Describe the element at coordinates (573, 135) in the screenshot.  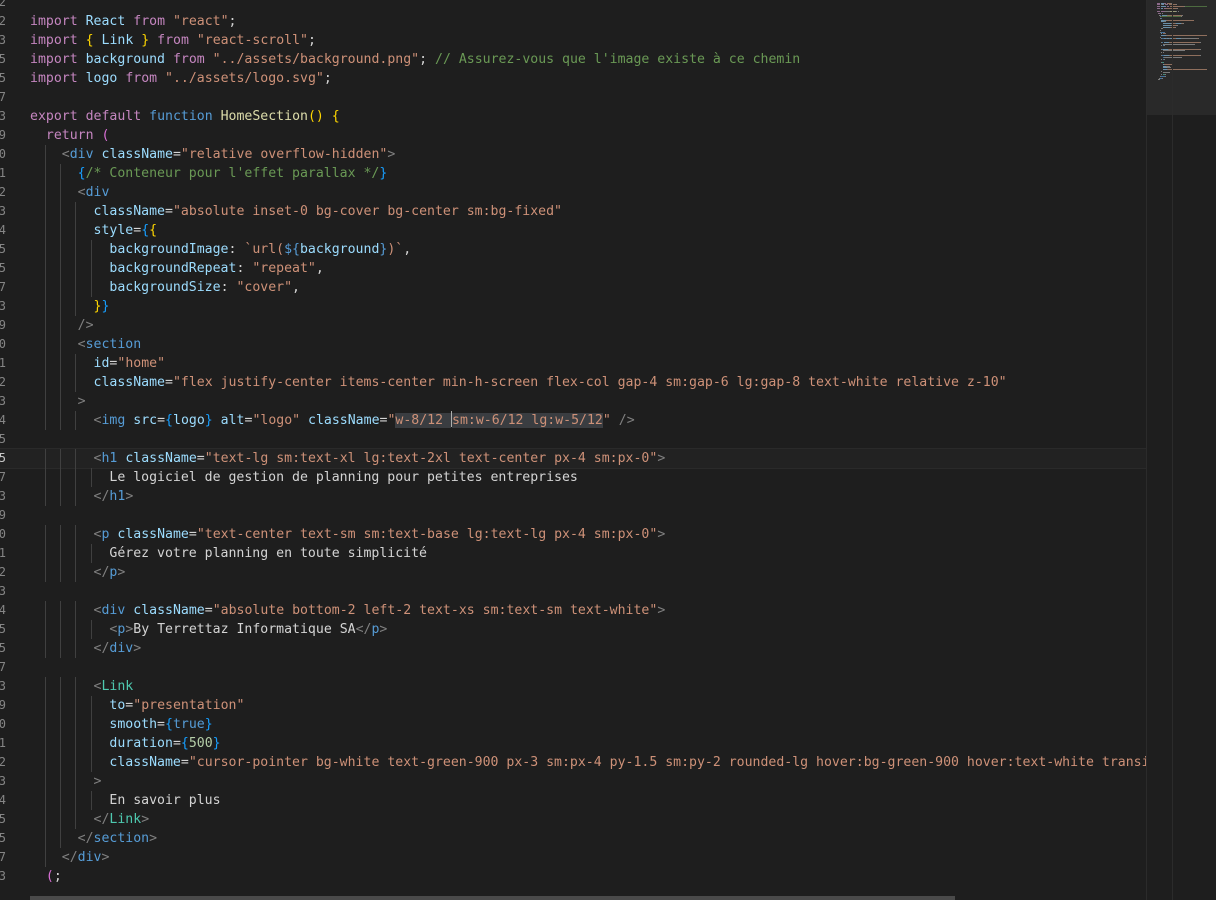
I see `code-line: 9 return (` at that location.